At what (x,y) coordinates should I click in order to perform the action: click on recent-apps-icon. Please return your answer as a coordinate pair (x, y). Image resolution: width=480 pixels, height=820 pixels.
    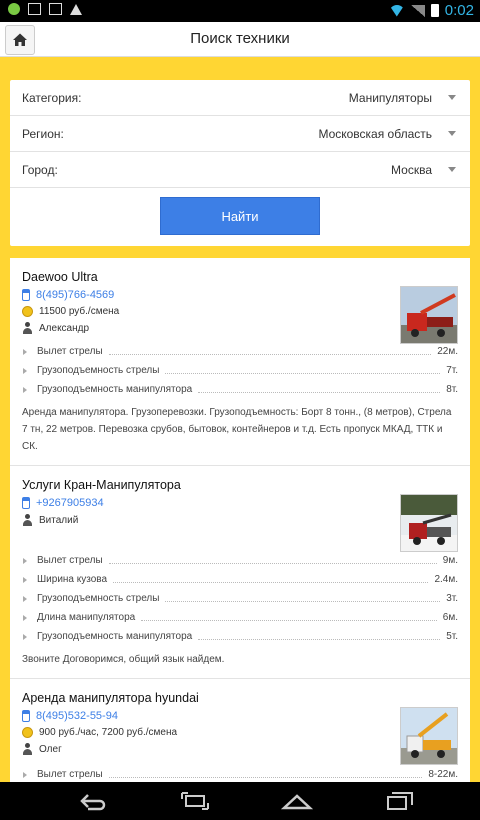
    Looking at the image, I should click on (400, 801).